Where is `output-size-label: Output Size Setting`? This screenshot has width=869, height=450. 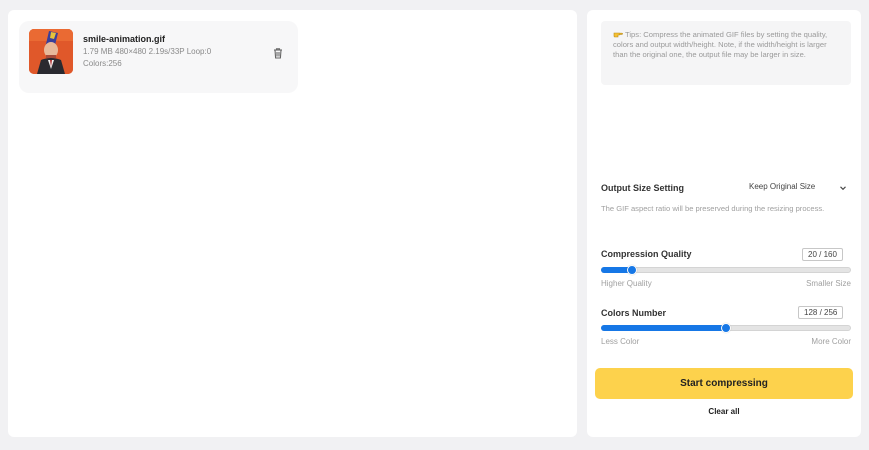
output-size-label: Output Size Setting is located at coordinates (642, 188).